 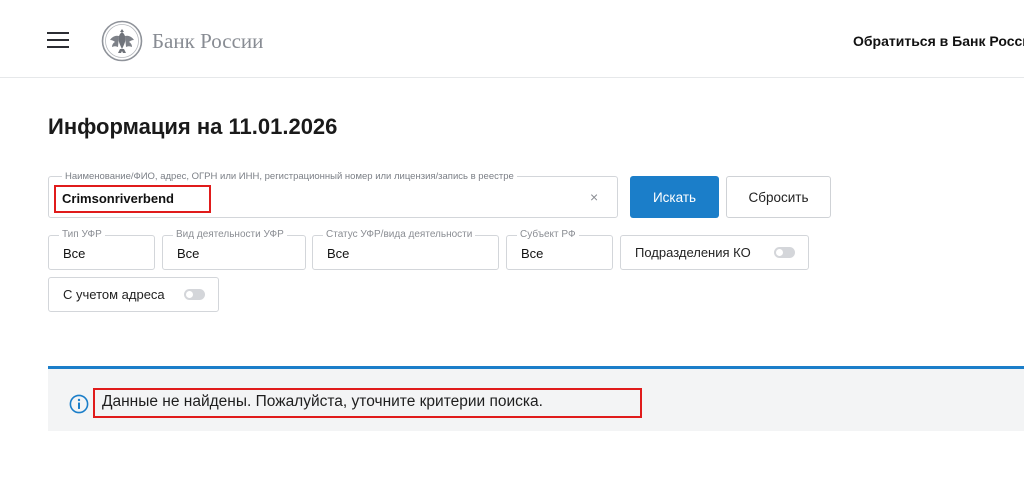 I want to click on filter-label: Статус УФР/вида деятельности, so click(x=399, y=234).